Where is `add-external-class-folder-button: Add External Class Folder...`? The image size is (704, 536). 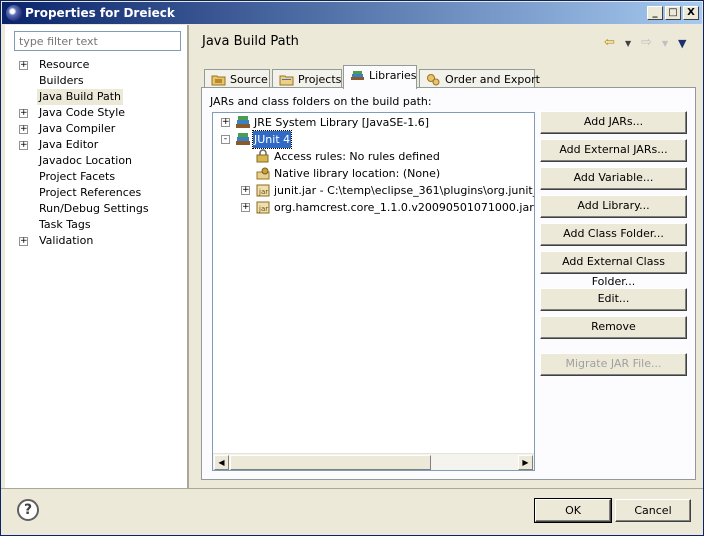
add-external-class-folder-button: Add External Class Folder... is located at coordinates (613, 269).